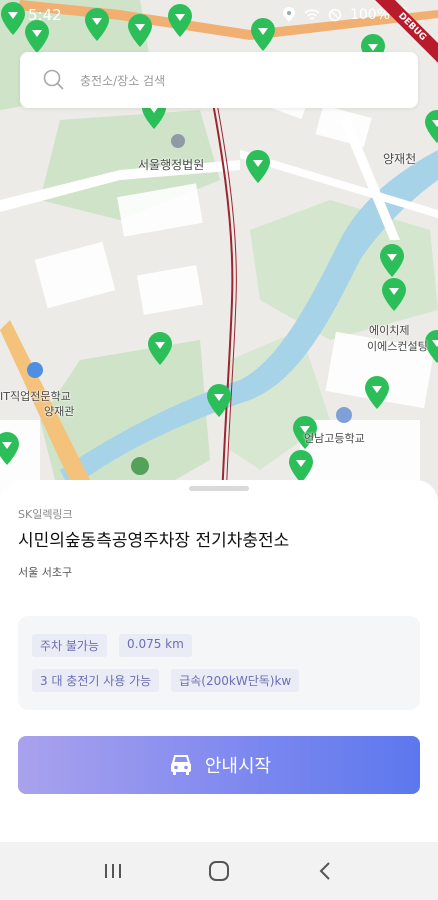 The height and width of the screenshot is (900, 438). I want to click on charger-speed-chip: 급속(200kW단독)kw, so click(235, 680).